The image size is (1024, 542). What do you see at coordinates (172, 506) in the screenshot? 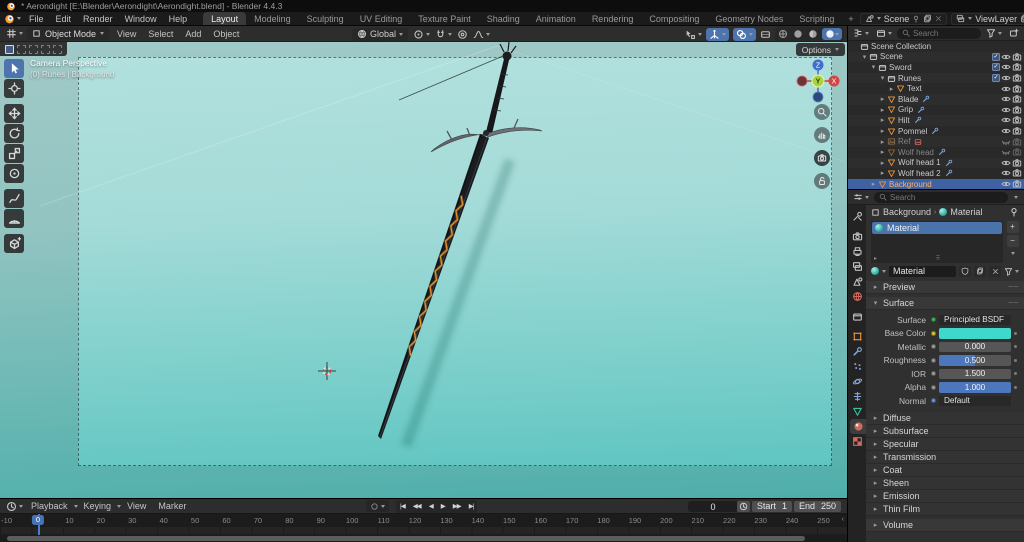
I see `timeline-menu-marker: Marker` at bounding box center [172, 506].